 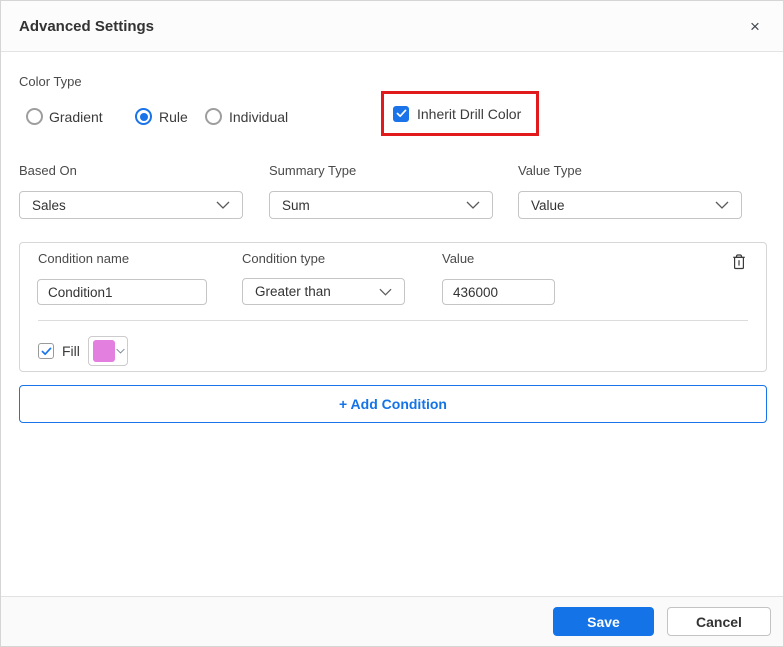 I want to click on radio-individual-label: Individual, so click(x=258, y=117).